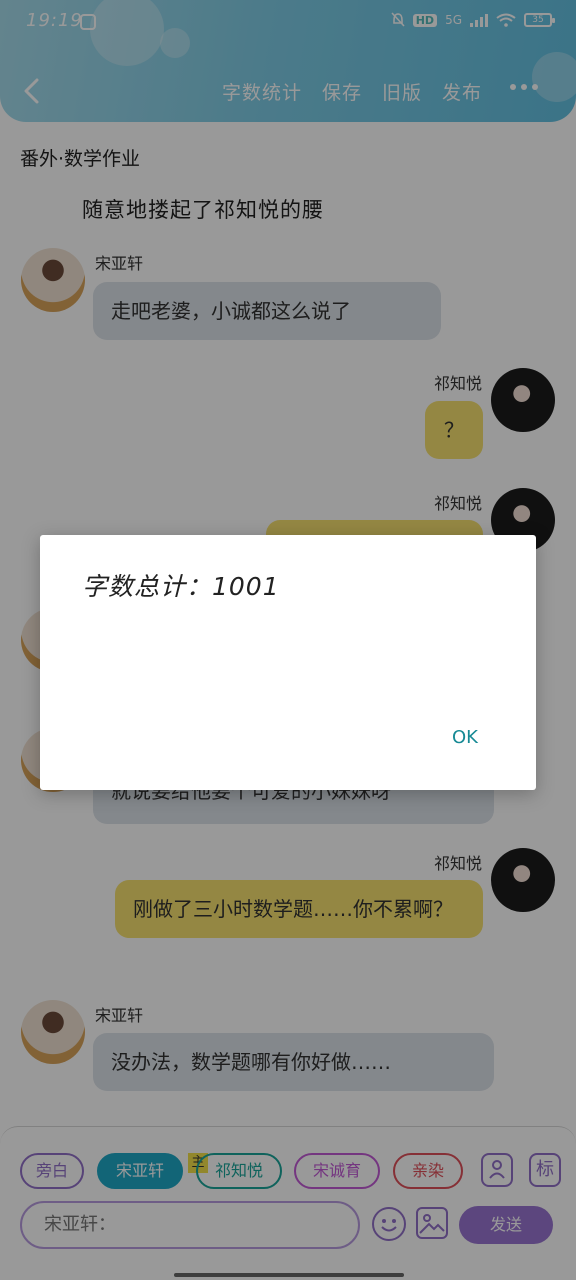  Describe the element at coordinates (181, 586) in the screenshot. I see `dialog-message: 字数总计：1001` at that location.